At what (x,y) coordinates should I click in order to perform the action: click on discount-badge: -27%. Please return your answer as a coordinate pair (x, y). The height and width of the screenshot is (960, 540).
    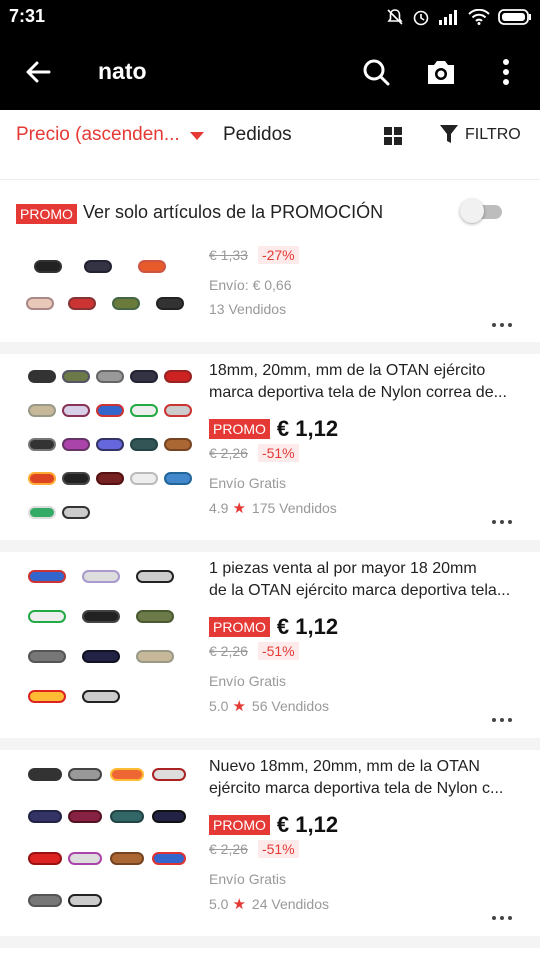
    Looking at the image, I should click on (278, 255).